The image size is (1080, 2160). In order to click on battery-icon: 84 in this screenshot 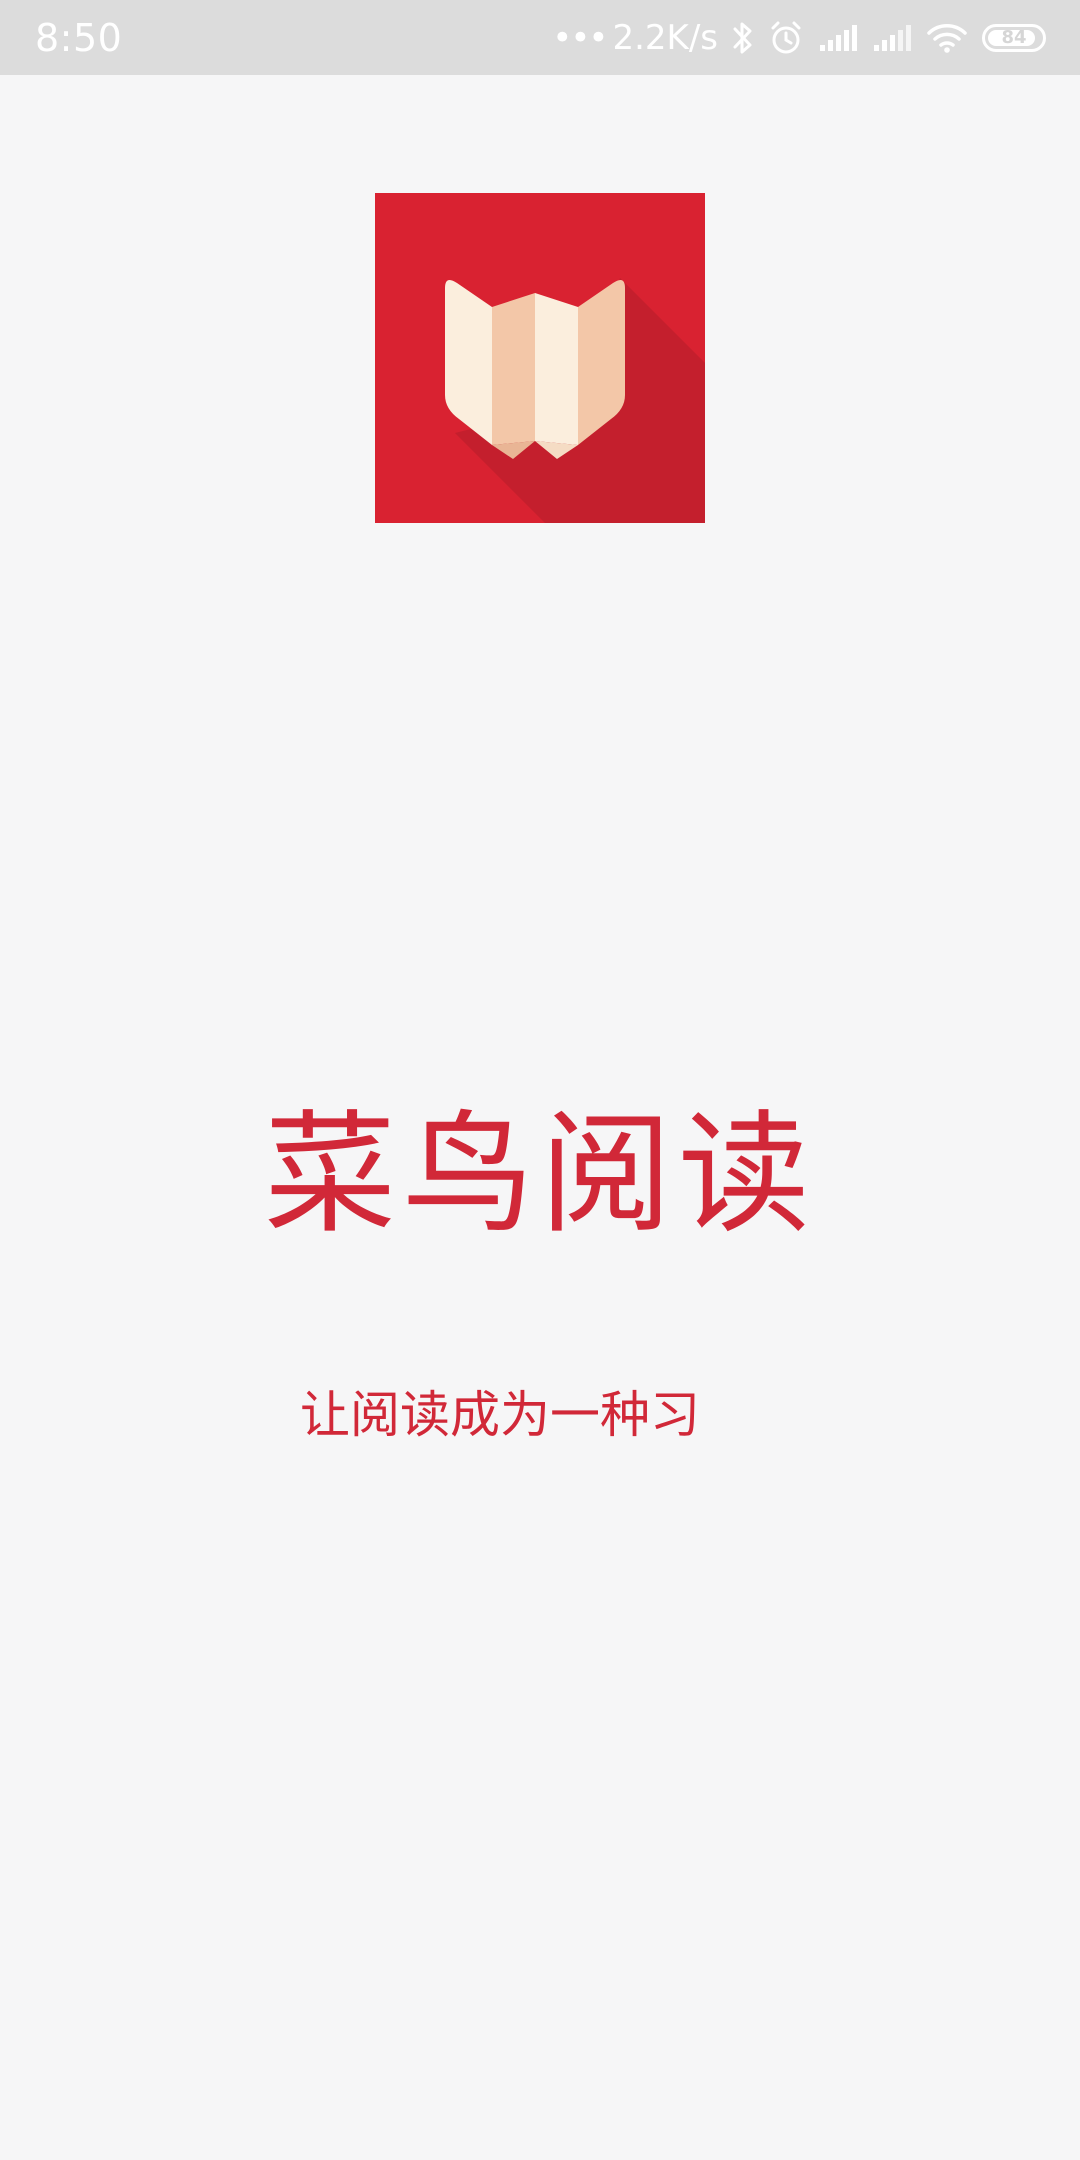, I will do `click(1014, 38)`.